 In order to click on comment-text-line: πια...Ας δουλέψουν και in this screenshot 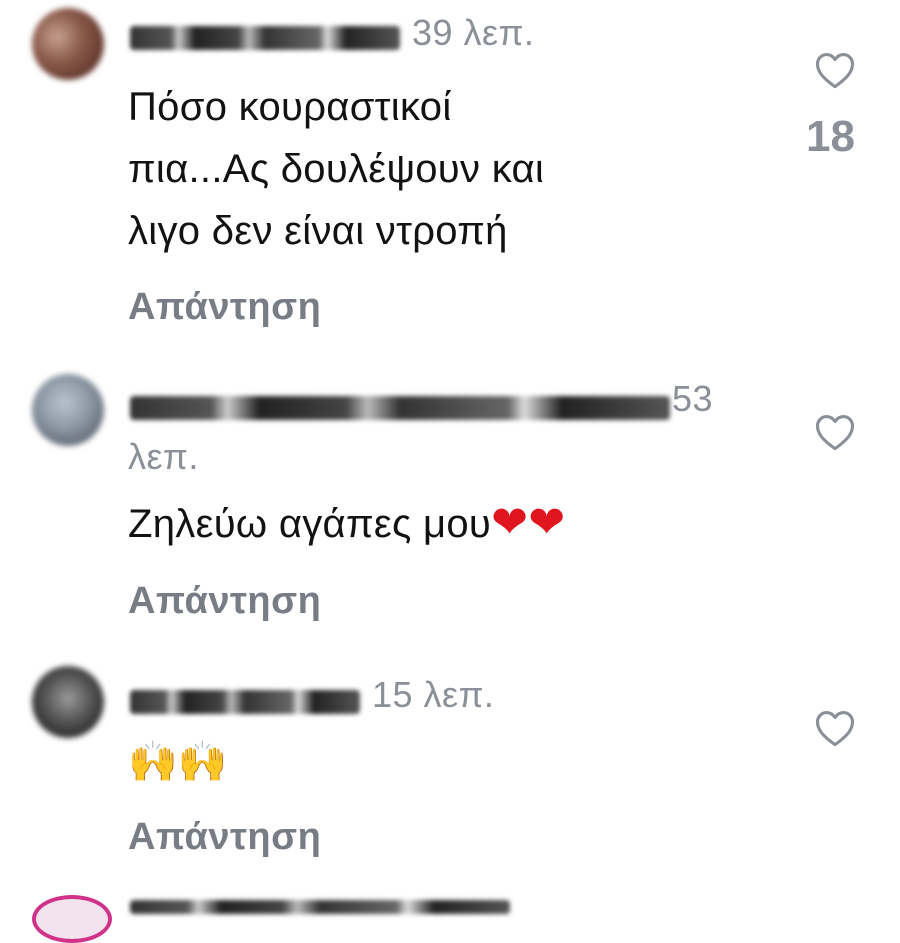, I will do `click(336, 169)`.